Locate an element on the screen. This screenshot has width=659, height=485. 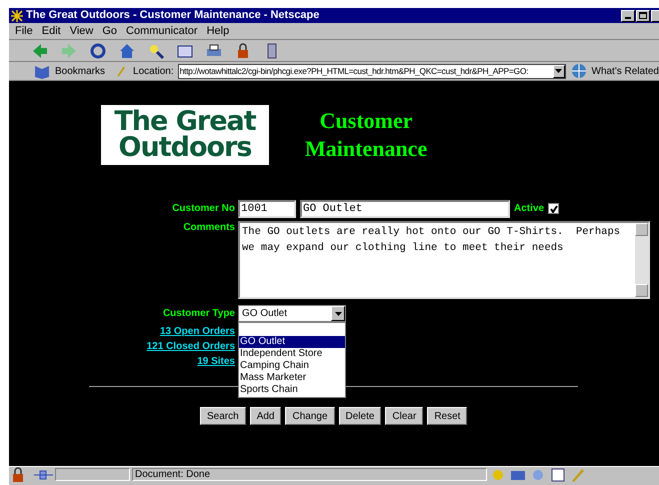
app-icon is located at coordinates (17, 16).